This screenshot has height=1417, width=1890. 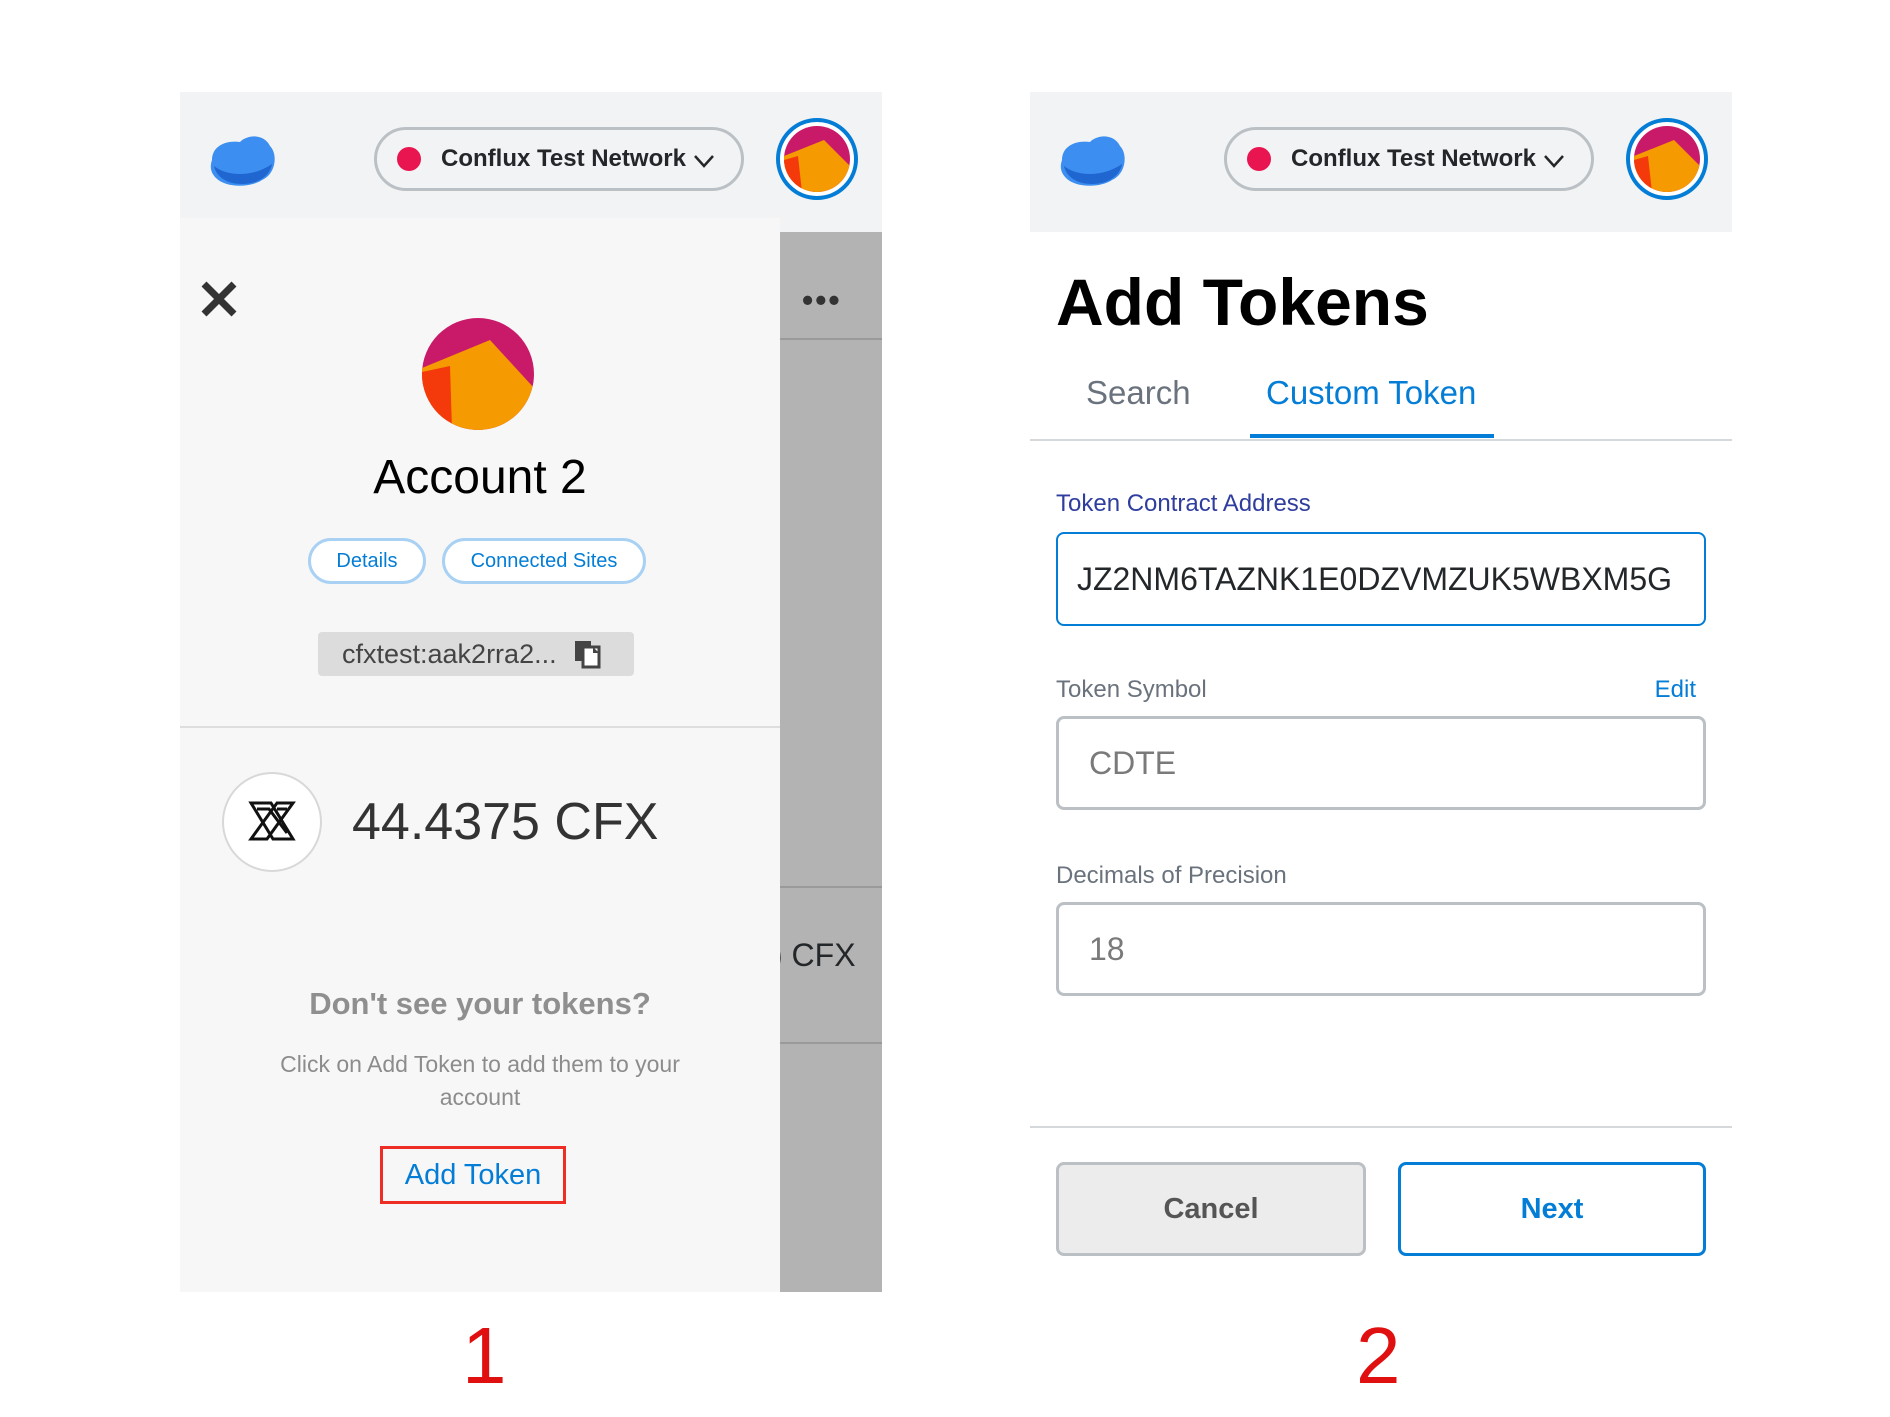 What do you see at coordinates (367, 561) in the screenshot?
I see `details-button: Details` at bounding box center [367, 561].